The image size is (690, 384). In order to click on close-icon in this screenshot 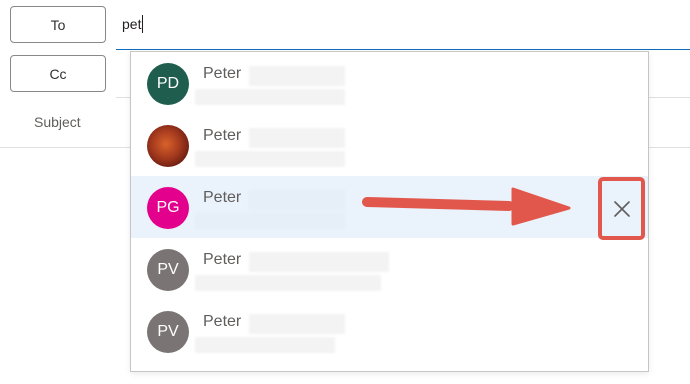, I will do `click(621, 208)`.